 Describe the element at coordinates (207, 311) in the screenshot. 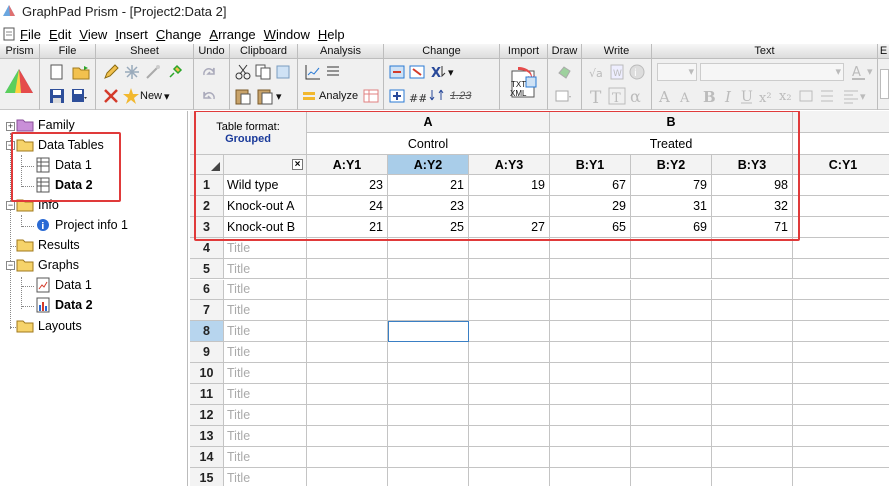

I see `row-number: 7` at that location.